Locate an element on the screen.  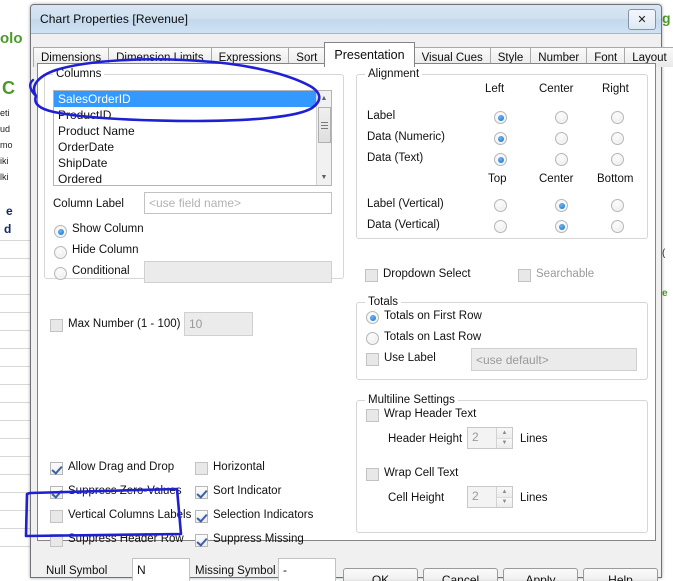
checkbox-wrap-cell-text is located at coordinates (372, 474).